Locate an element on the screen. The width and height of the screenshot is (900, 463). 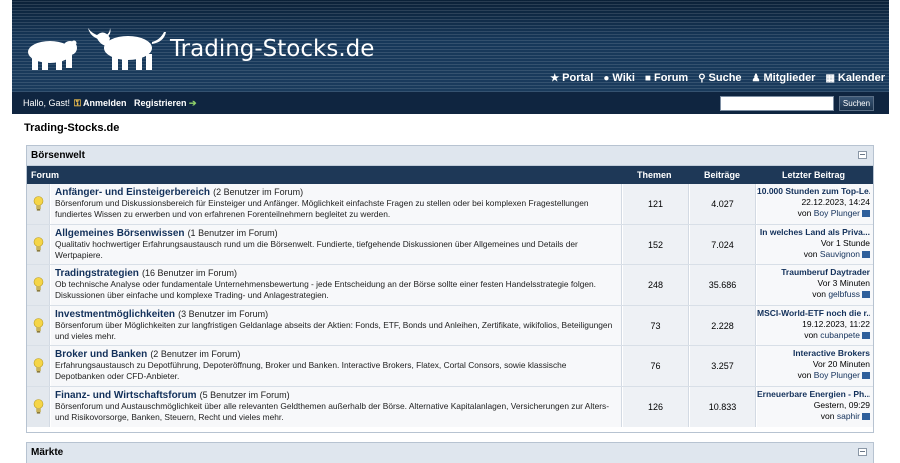
menu-item-wiki: ● Wiki is located at coordinates (619, 78).